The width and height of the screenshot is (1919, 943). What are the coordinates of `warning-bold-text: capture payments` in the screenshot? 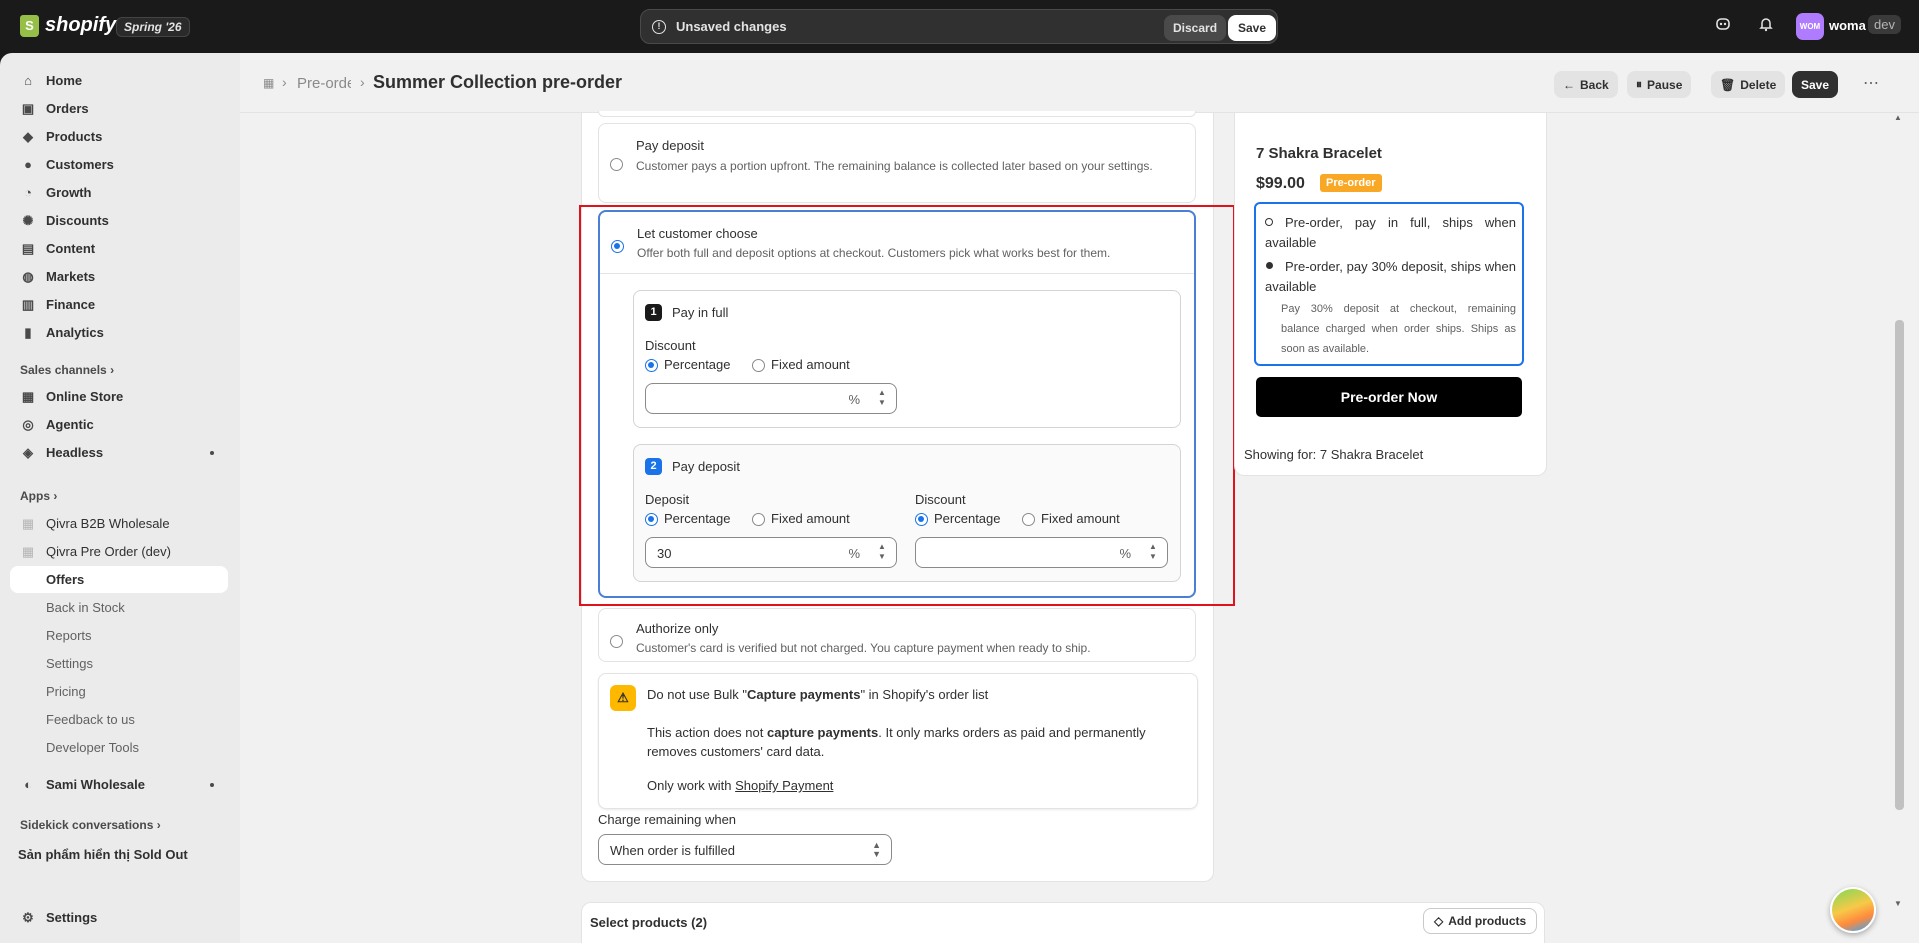 It's located at (822, 732).